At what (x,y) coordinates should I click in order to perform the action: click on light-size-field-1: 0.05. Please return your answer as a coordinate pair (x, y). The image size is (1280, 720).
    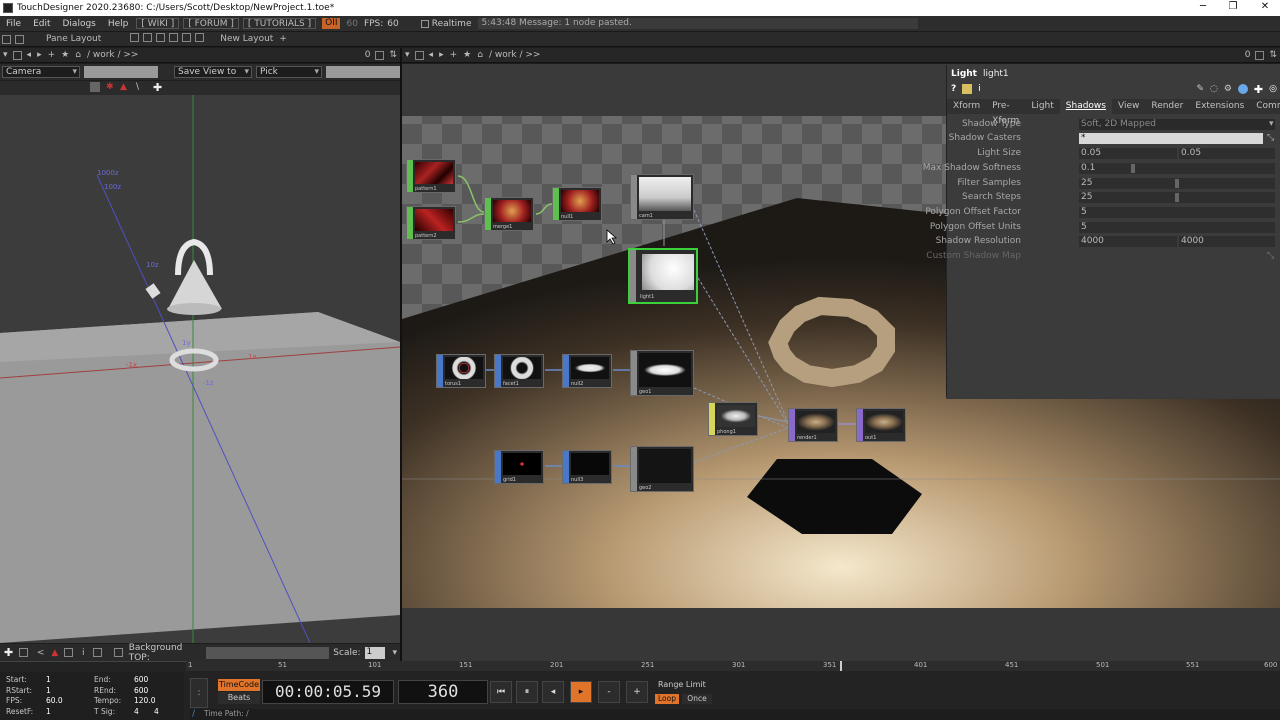
    Looking at the image, I should click on (1128, 153).